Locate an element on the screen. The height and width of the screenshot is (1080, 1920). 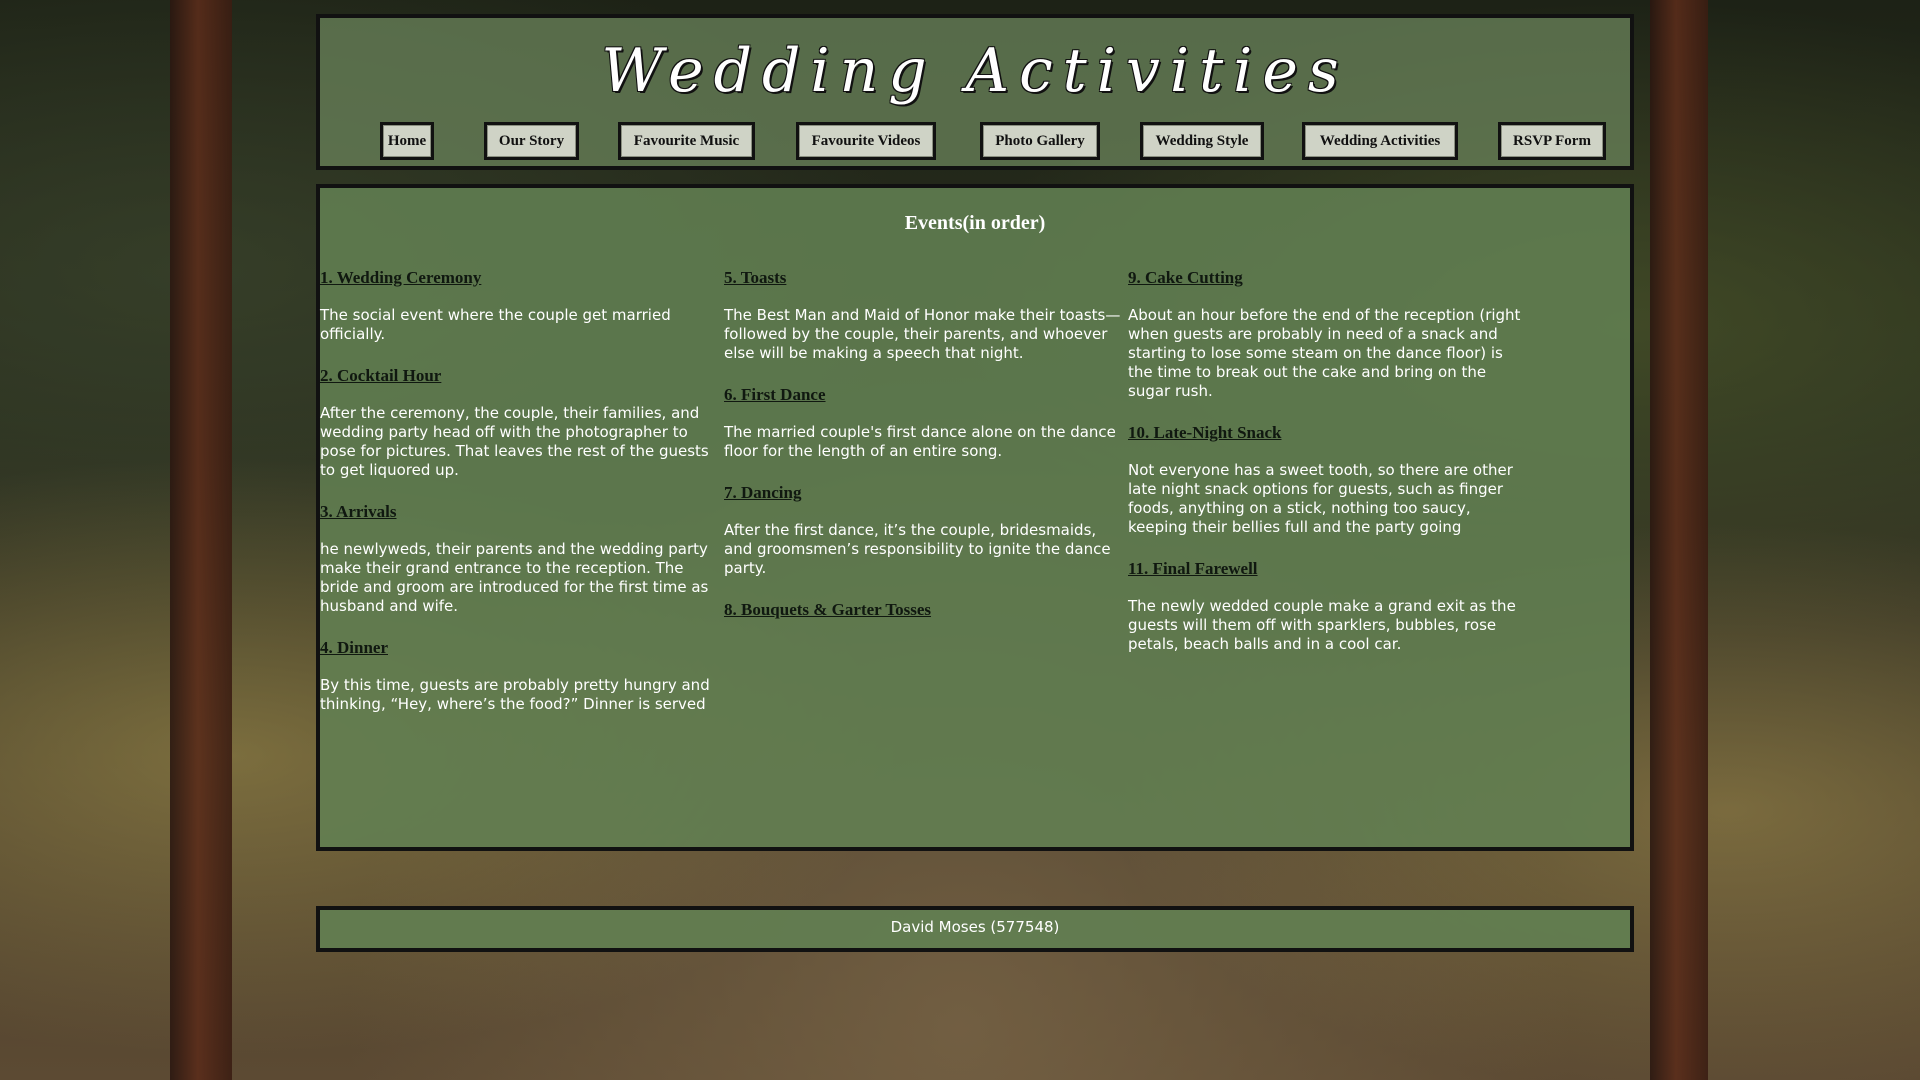
page-title: Wedding Activities is located at coordinates (975, 71).